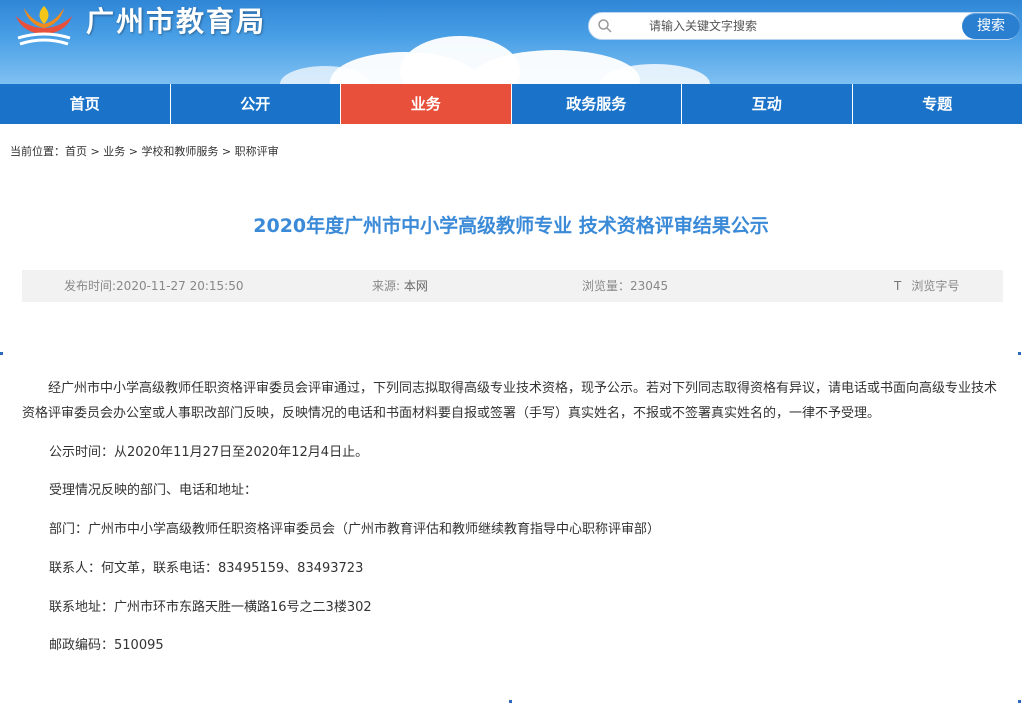  Describe the element at coordinates (85, 104) in the screenshot. I see `nav-item-home: 首页` at that location.